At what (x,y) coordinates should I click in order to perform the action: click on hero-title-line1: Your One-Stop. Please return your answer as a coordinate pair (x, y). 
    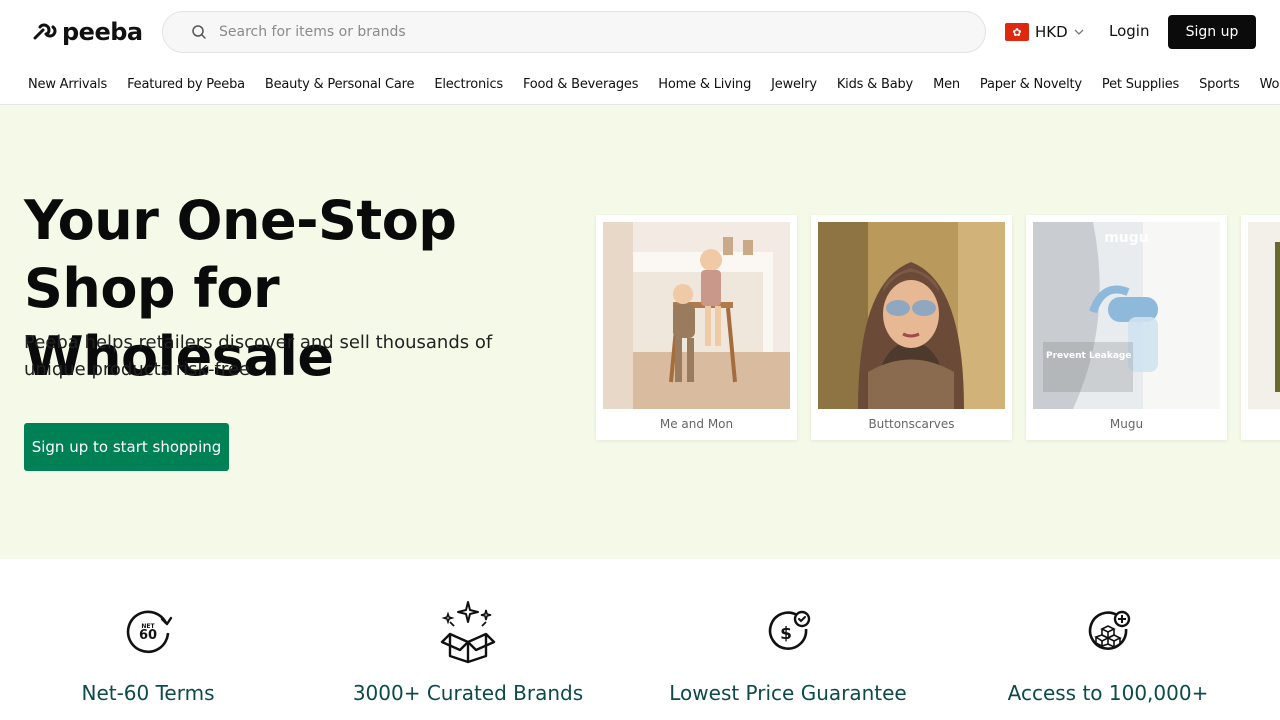
    Looking at the image, I should click on (240, 220).